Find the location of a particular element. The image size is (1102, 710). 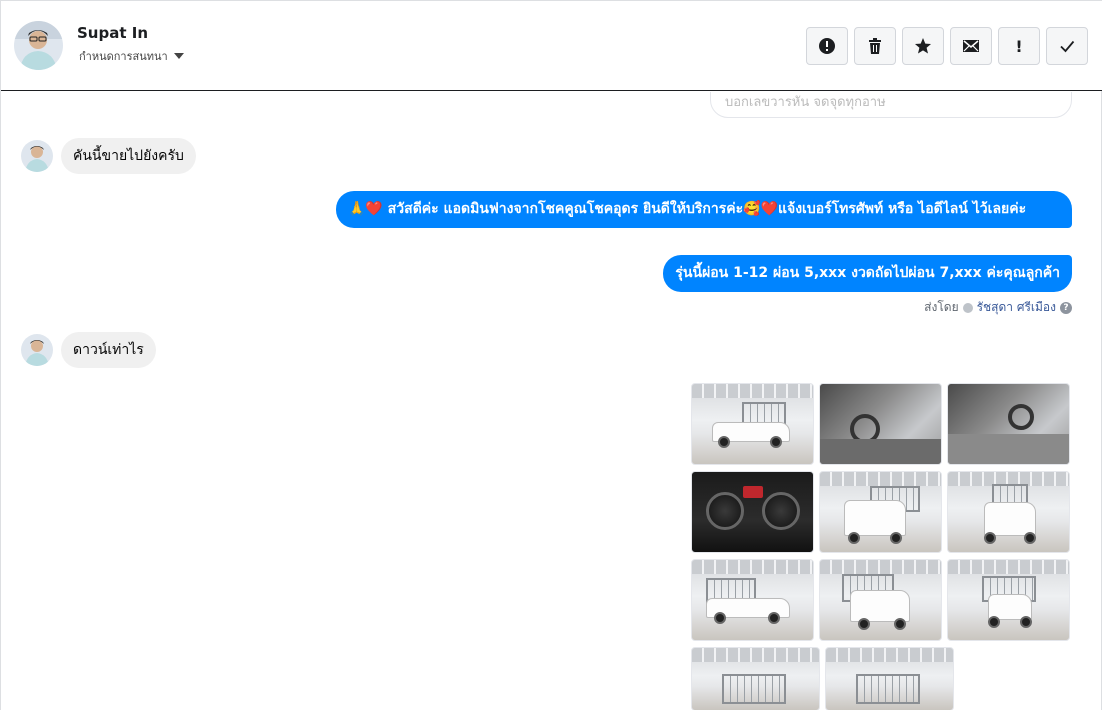

photo-interior-passenger is located at coordinates (1008, 424).